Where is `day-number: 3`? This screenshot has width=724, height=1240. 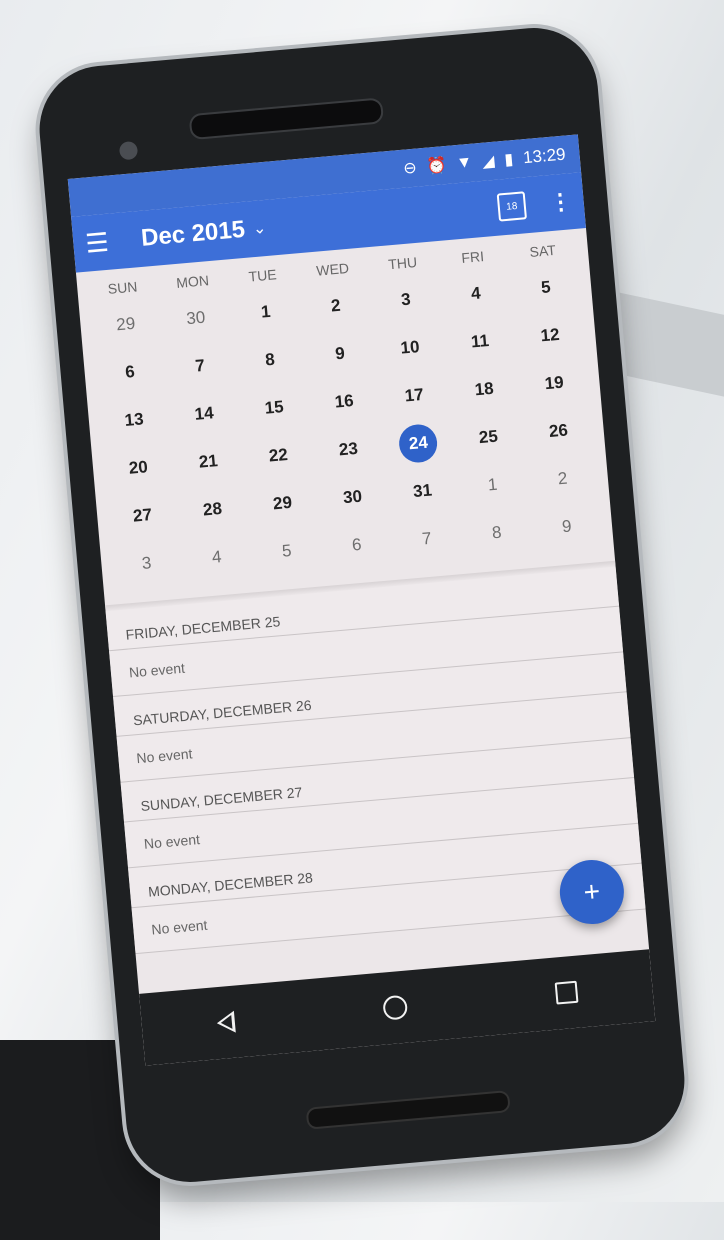 day-number: 3 is located at coordinates (406, 299).